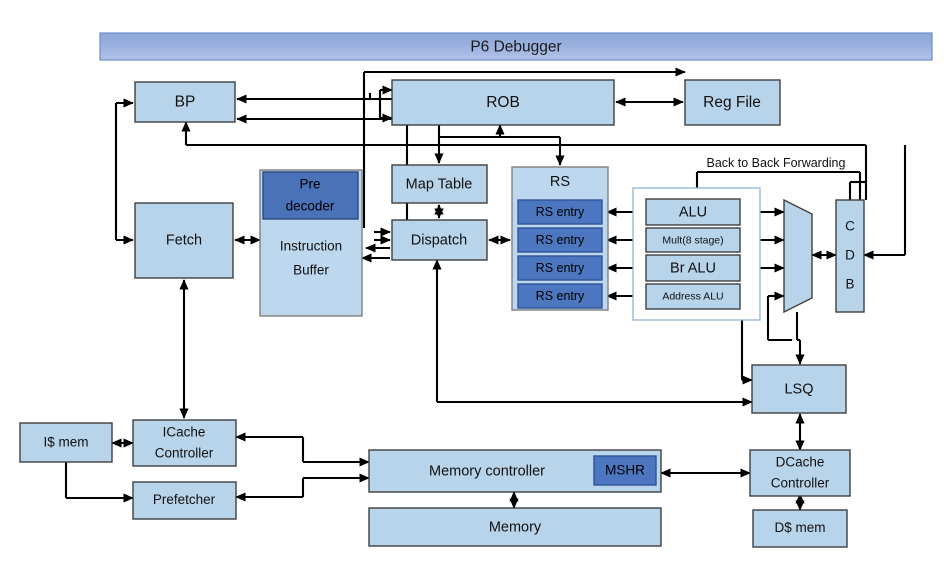 The height and width of the screenshot is (561, 944). I want to click on block-cdb: C D B, so click(850, 256).